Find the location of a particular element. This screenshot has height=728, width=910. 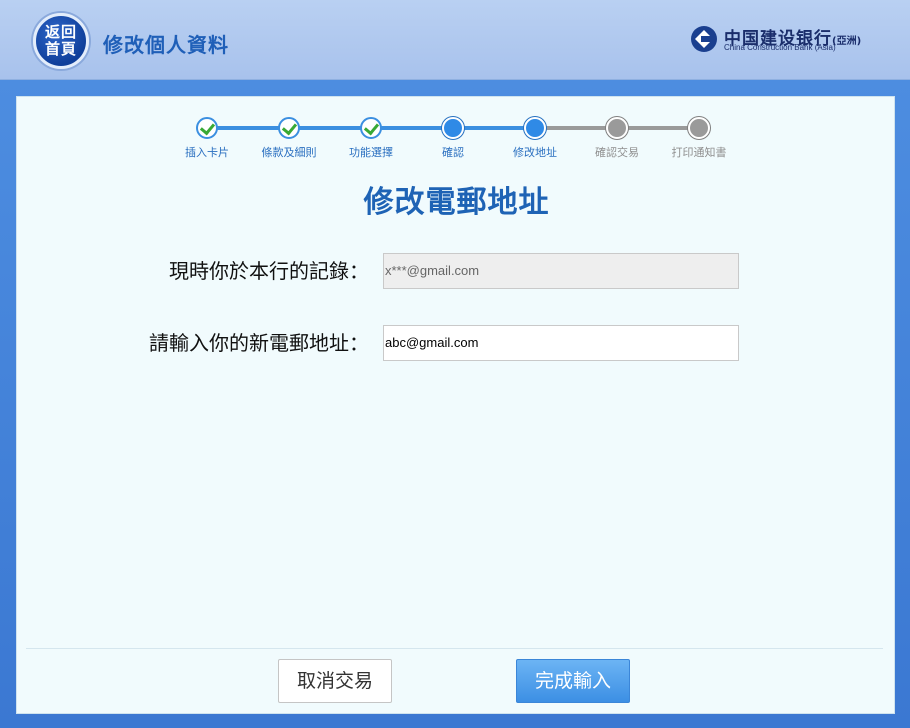

bank-name-cn-suffix: (亞洲) is located at coordinates (847, 41).